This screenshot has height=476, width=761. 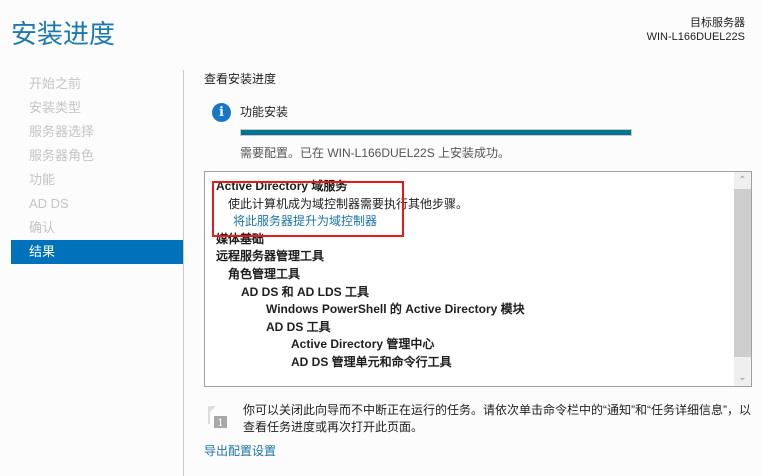 What do you see at coordinates (696, 30) in the screenshot?
I see `target-server: 目标服务器 WIN-L166DUEL22S` at bounding box center [696, 30].